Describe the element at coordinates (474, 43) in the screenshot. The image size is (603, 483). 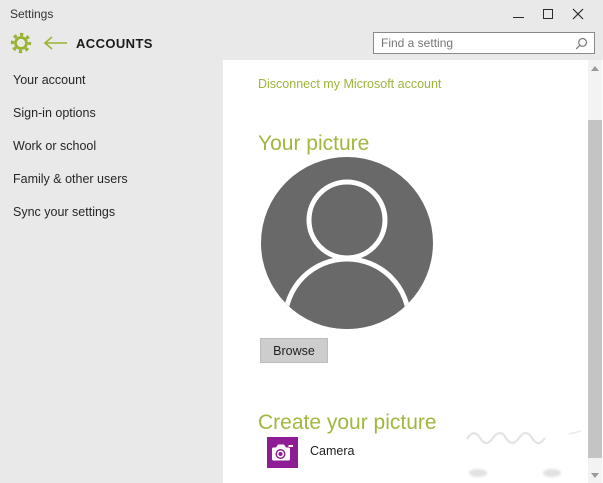
I see `search-input` at that location.